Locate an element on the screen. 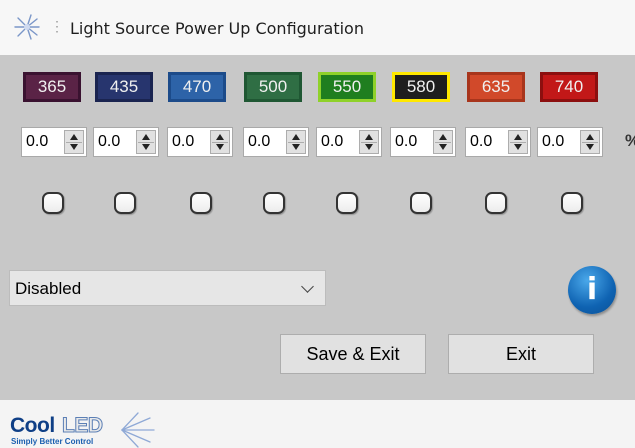  logo-tagline: Simply Better Control is located at coordinates (52, 441).